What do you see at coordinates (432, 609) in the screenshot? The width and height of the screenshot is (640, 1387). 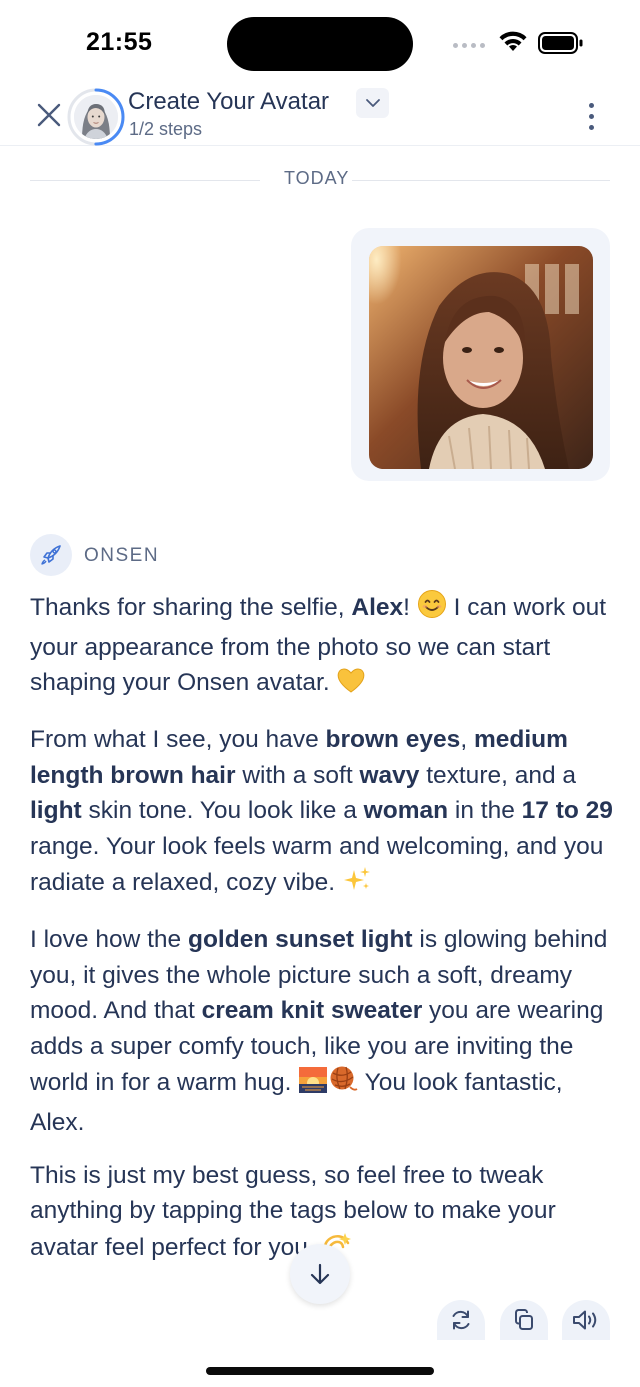 I see `smiling-face-emoji-icon` at bounding box center [432, 609].